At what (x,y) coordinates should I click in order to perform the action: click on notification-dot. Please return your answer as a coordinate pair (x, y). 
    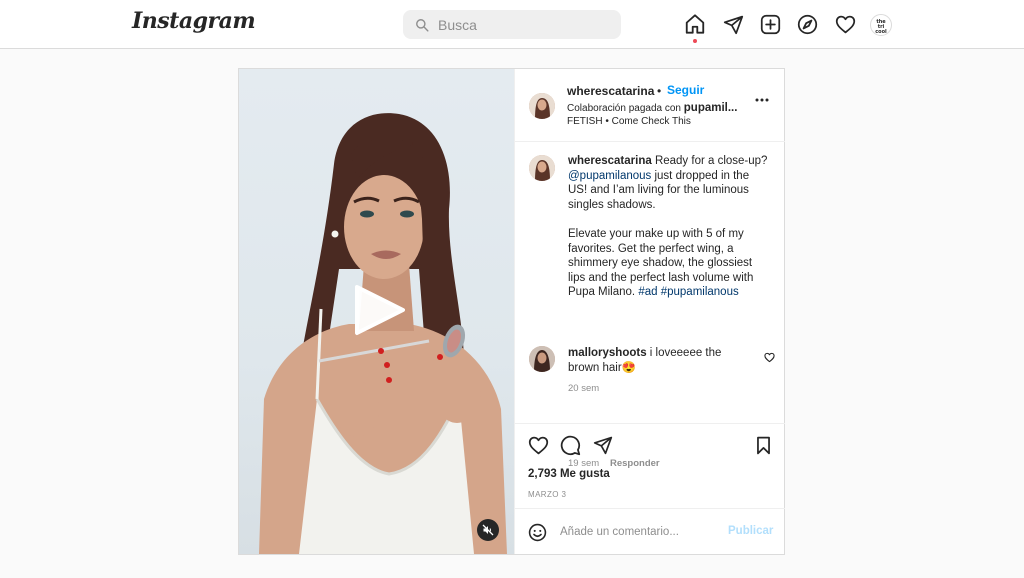
    Looking at the image, I should click on (695, 41).